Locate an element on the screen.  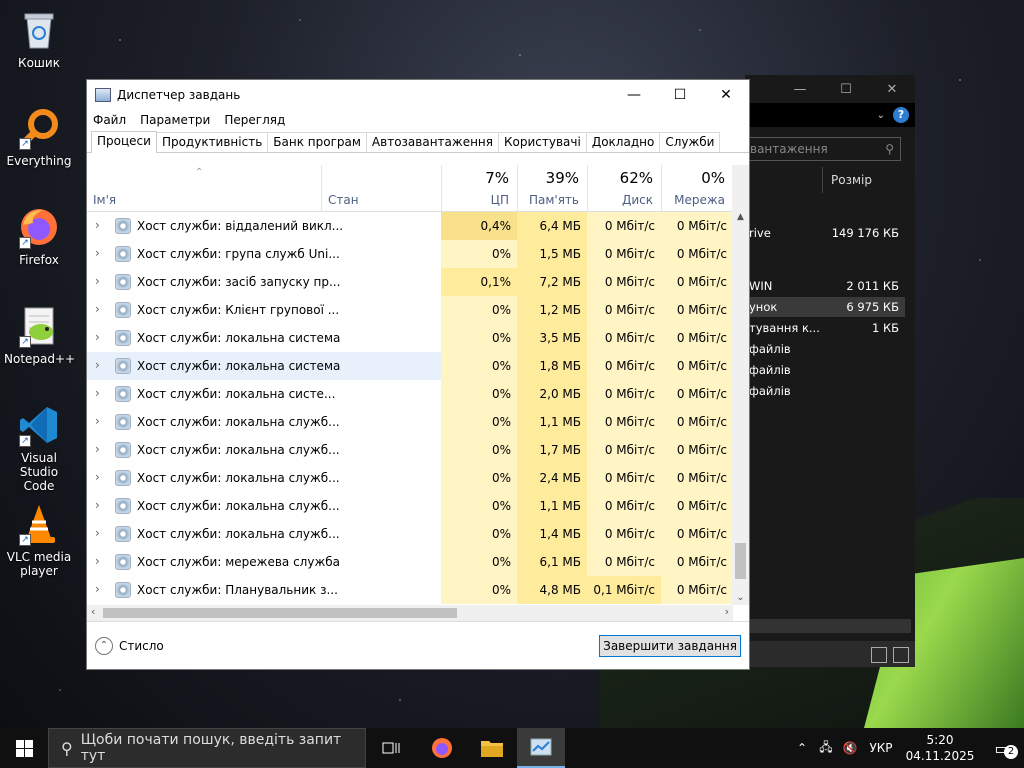
column-status-header: Стан is located at coordinates (381, 188).